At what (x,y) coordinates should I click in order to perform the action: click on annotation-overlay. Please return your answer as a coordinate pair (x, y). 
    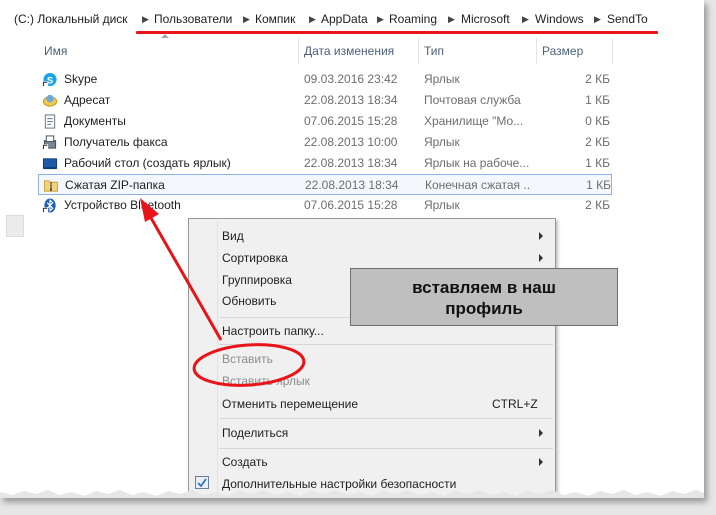
    Looking at the image, I should click on (223, 292).